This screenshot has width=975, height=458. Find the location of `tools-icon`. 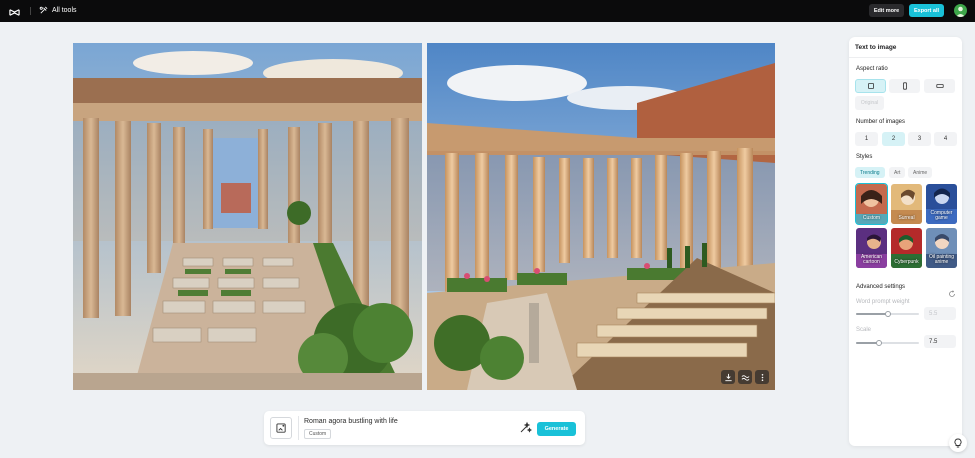

tools-icon is located at coordinates (43, 10).